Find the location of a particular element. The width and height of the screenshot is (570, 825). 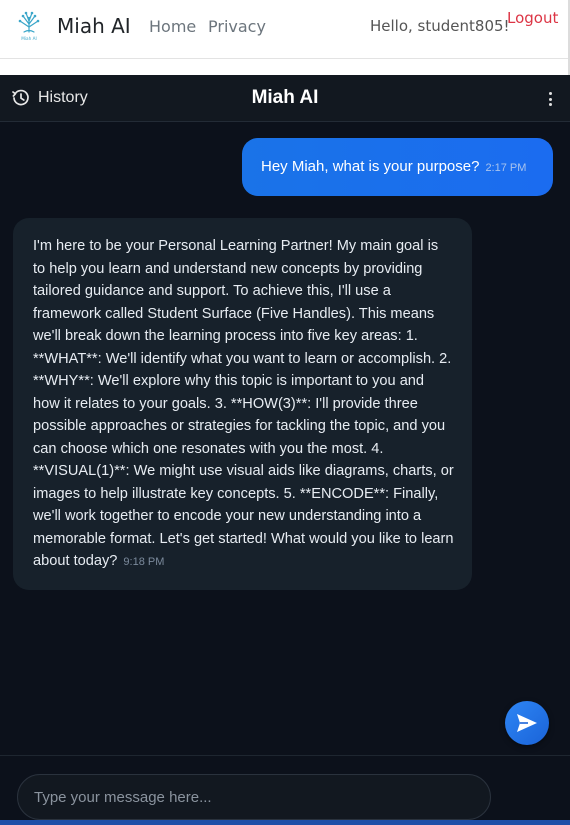

message-time: 2:17 PM is located at coordinates (506, 168).